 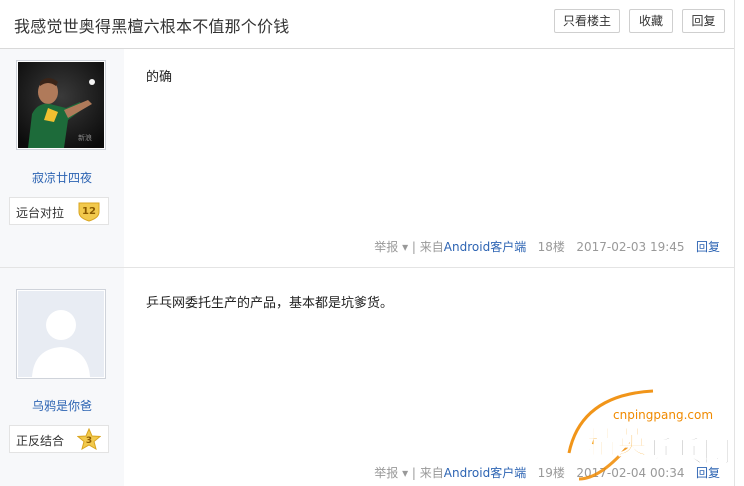 I want to click on level-name: 远台对拉, so click(x=40, y=213).